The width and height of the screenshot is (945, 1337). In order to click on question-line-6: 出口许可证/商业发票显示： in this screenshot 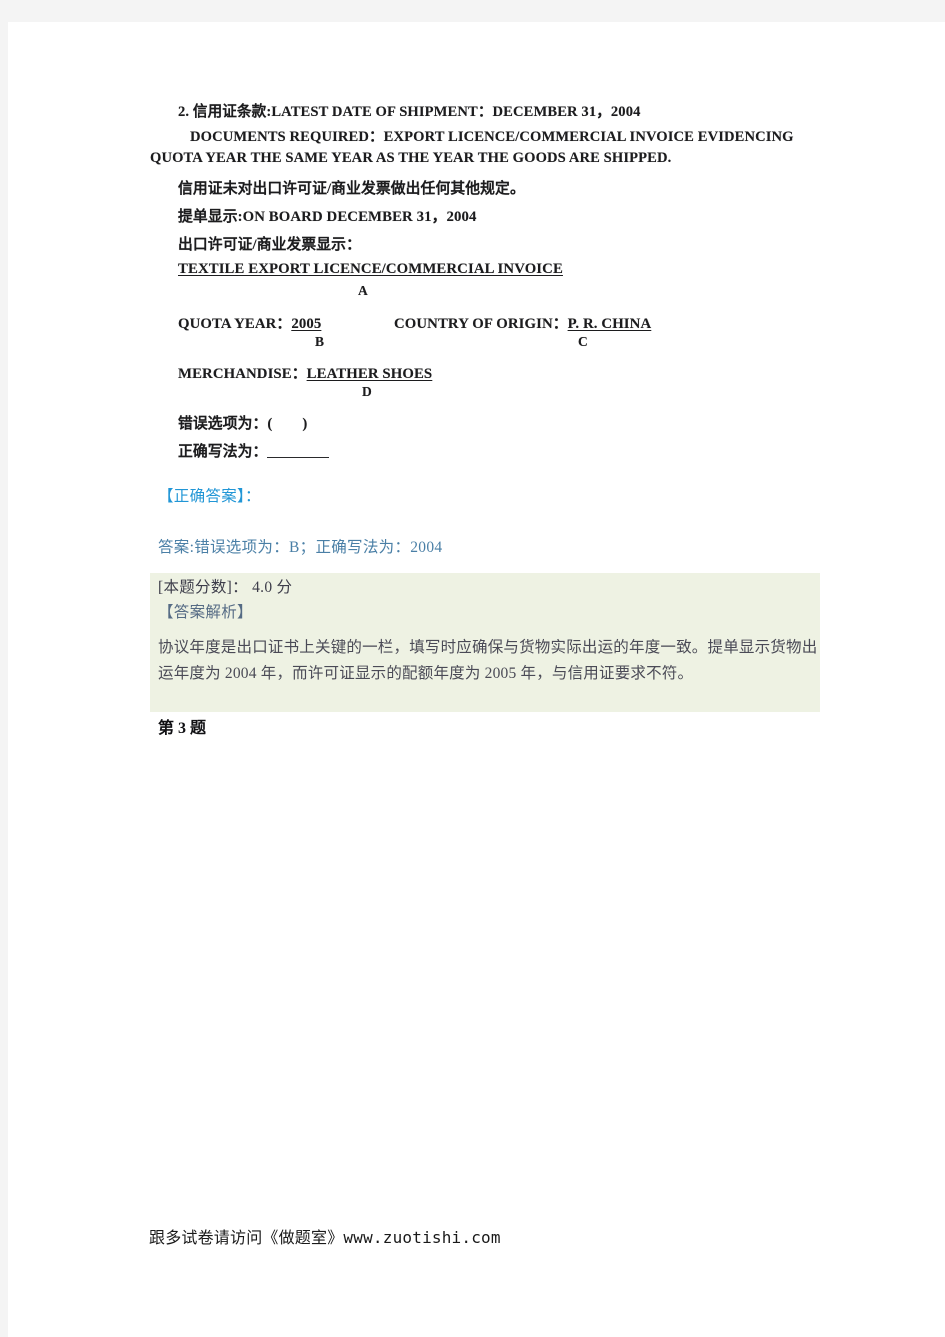, I will do `click(269, 245)`.